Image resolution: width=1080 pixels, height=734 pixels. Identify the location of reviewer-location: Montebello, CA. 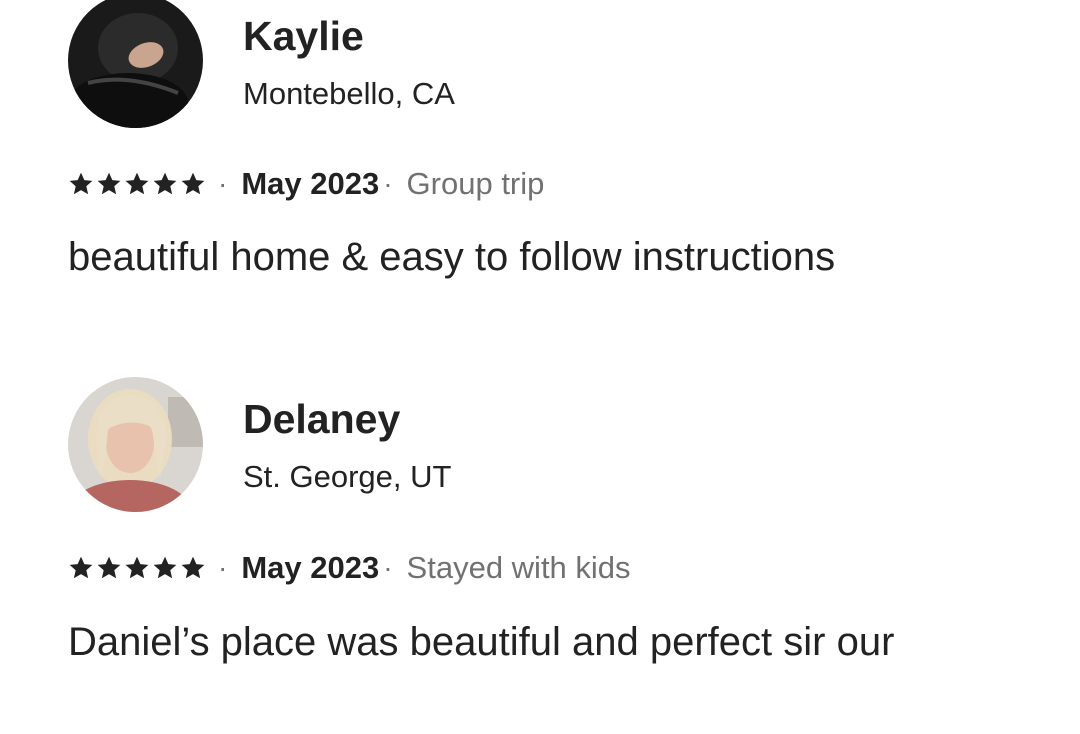
(349, 93).